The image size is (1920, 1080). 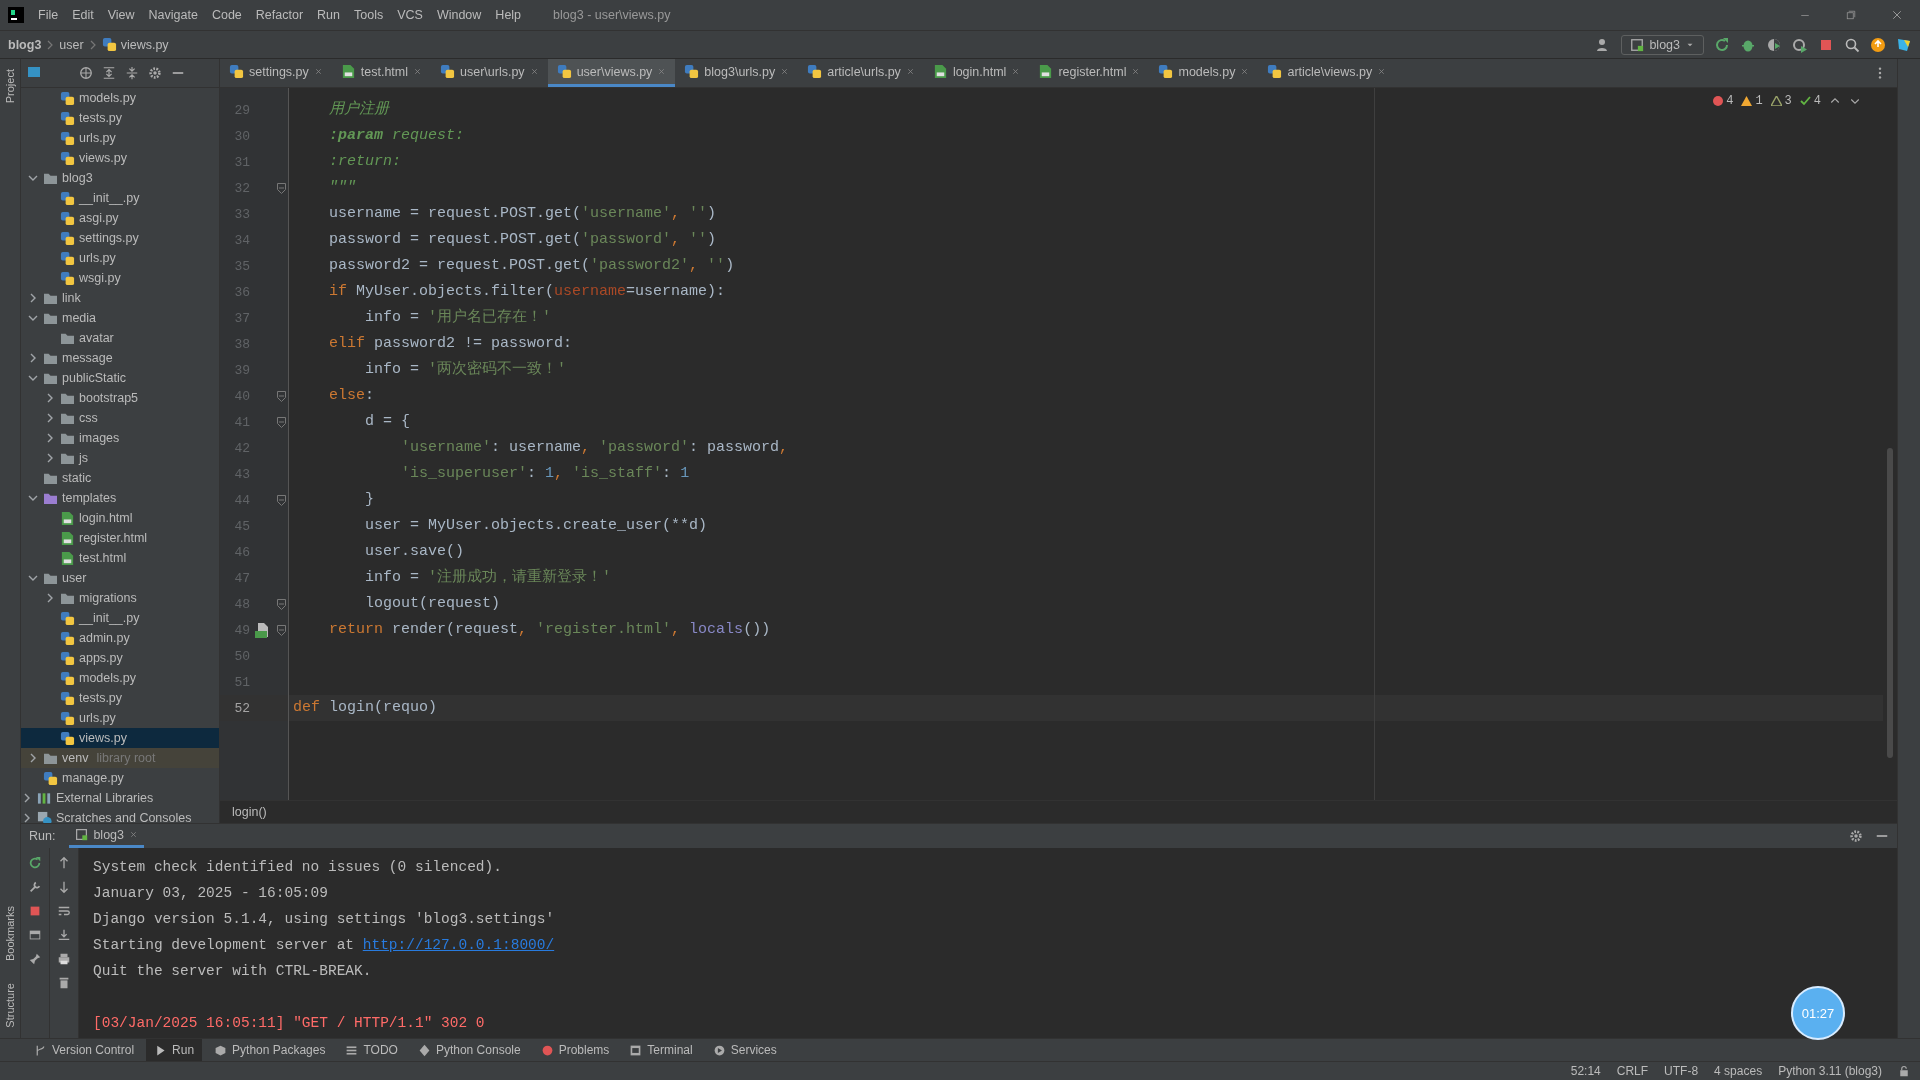 I want to click on status-item: 4 spaces, so click(x=1738, y=1071).